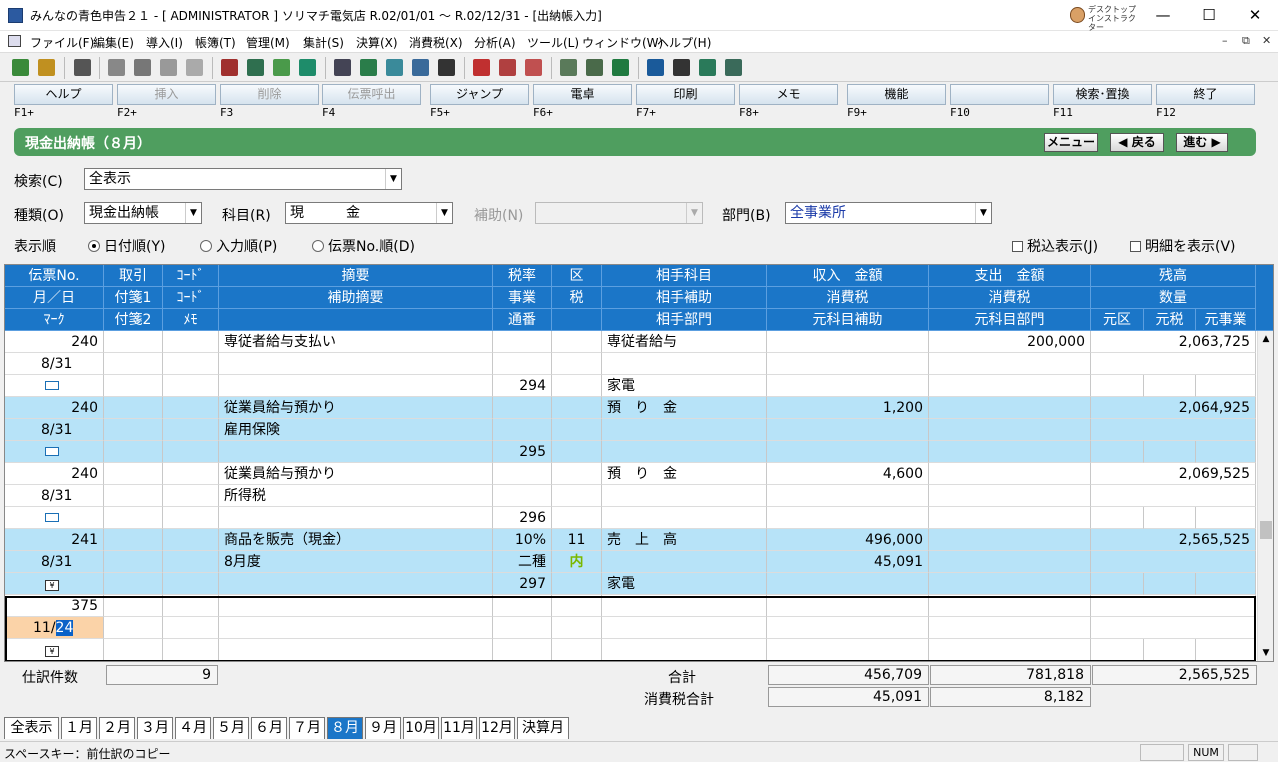  I want to click on quantity-cell, so click(1173, 496).